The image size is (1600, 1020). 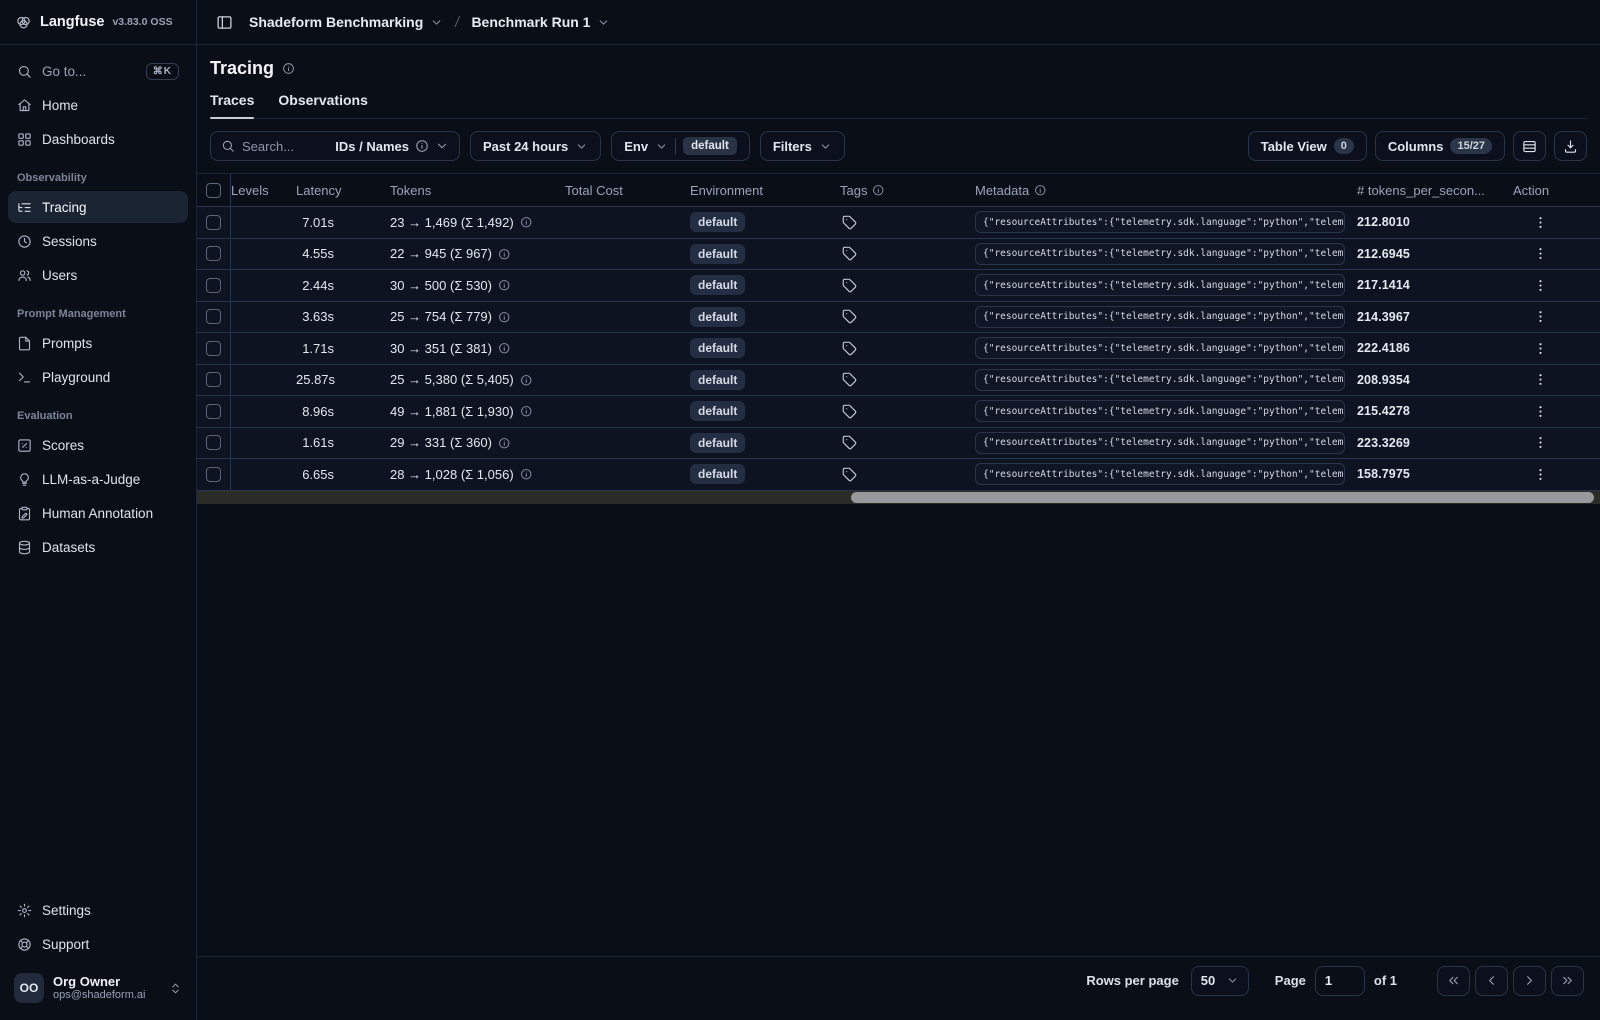 I want to click on search-box: IDs / Names, so click(x=335, y=146).